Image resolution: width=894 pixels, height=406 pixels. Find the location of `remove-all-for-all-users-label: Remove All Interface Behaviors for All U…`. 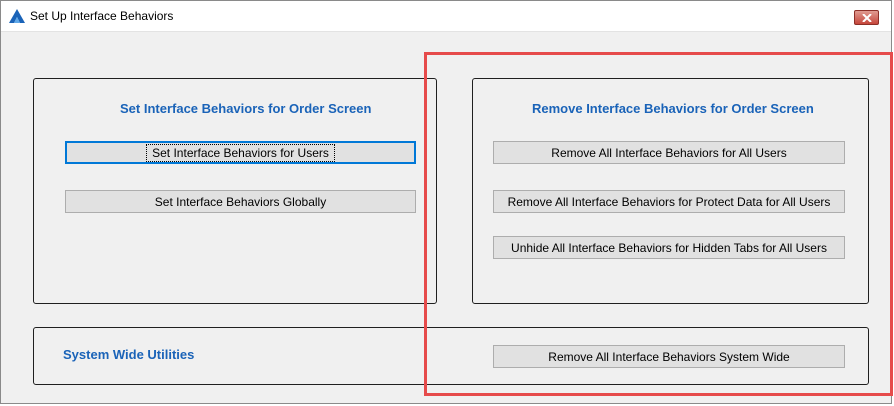

remove-all-for-all-users-label: Remove All Interface Behaviors for All U… is located at coordinates (669, 152).